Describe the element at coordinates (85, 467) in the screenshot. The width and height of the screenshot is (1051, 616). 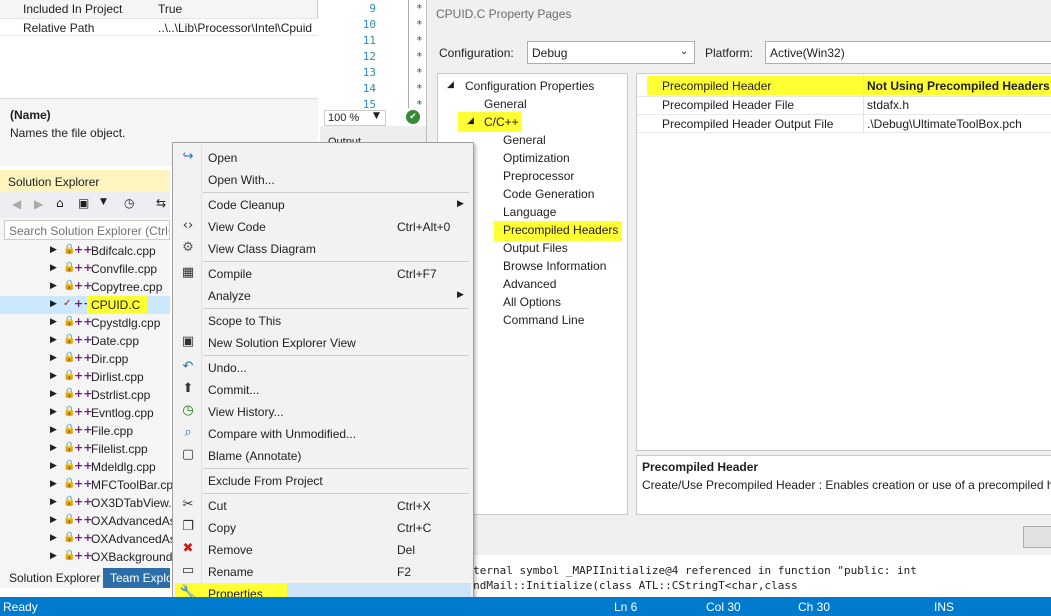
I see `file-item: ▶ 🔒 ++ Mdeldlg.cpp` at that location.